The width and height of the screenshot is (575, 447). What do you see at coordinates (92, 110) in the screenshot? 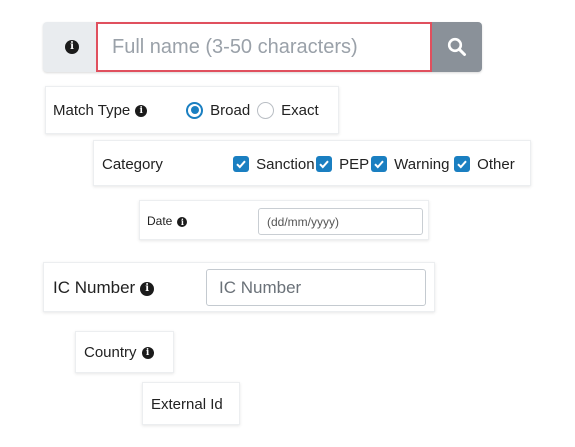
I see `match-type-label: Match Type` at bounding box center [92, 110].